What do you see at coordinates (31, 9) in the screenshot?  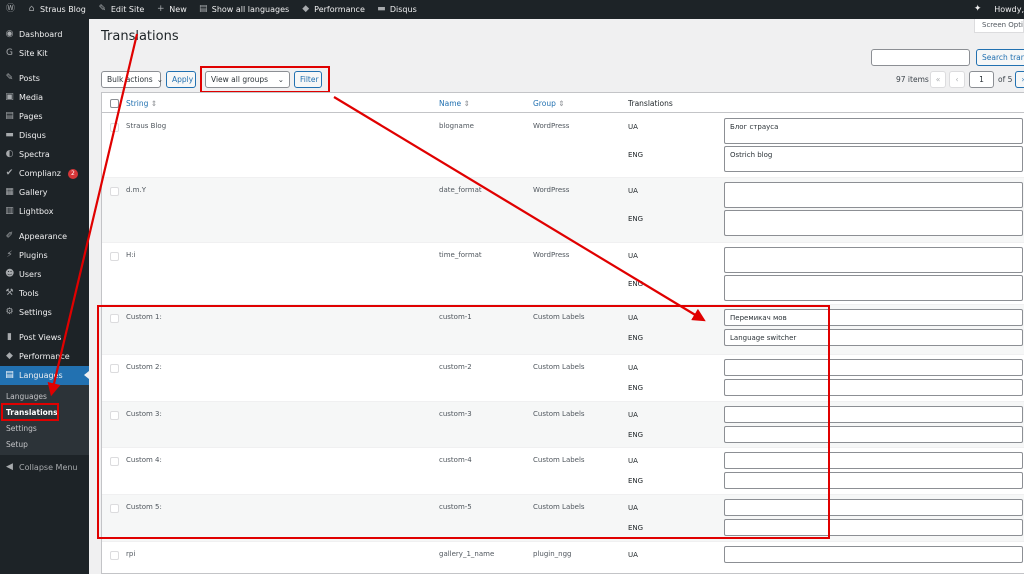 I see `home-icon: ⌂` at bounding box center [31, 9].